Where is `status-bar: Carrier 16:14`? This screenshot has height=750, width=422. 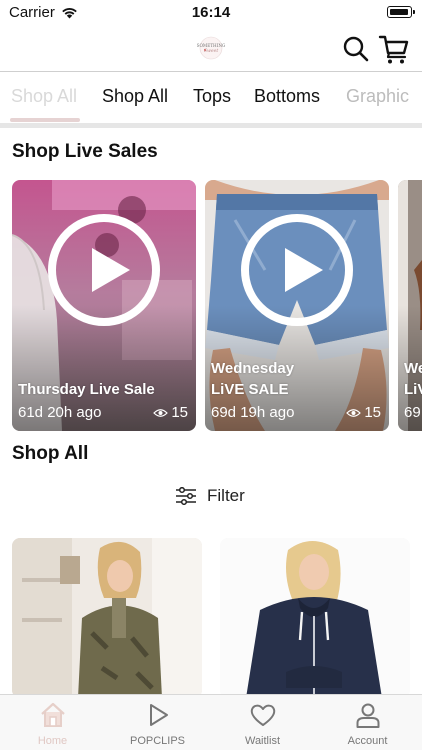 status-bar: Carrier 16:14 is located at coordinates (211, 13).